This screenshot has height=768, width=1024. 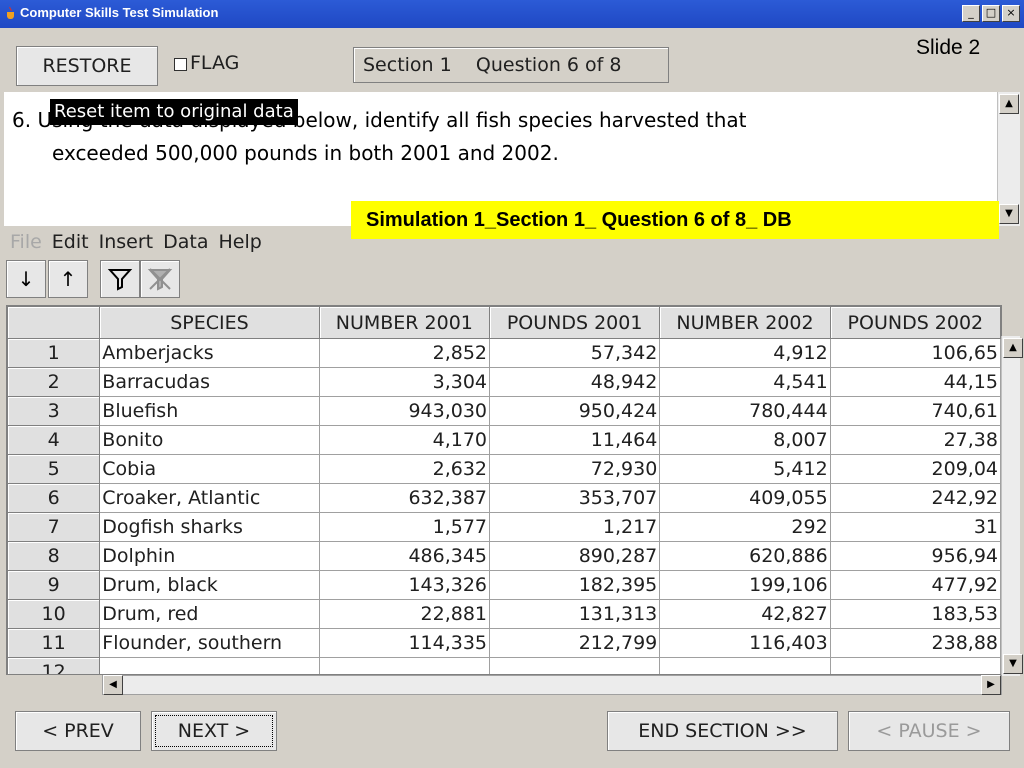 What do you see at coordinates (209, 527) in the screenshot?
I see `species-cell: Dogfish sharks` at bounding box center [209, 527].